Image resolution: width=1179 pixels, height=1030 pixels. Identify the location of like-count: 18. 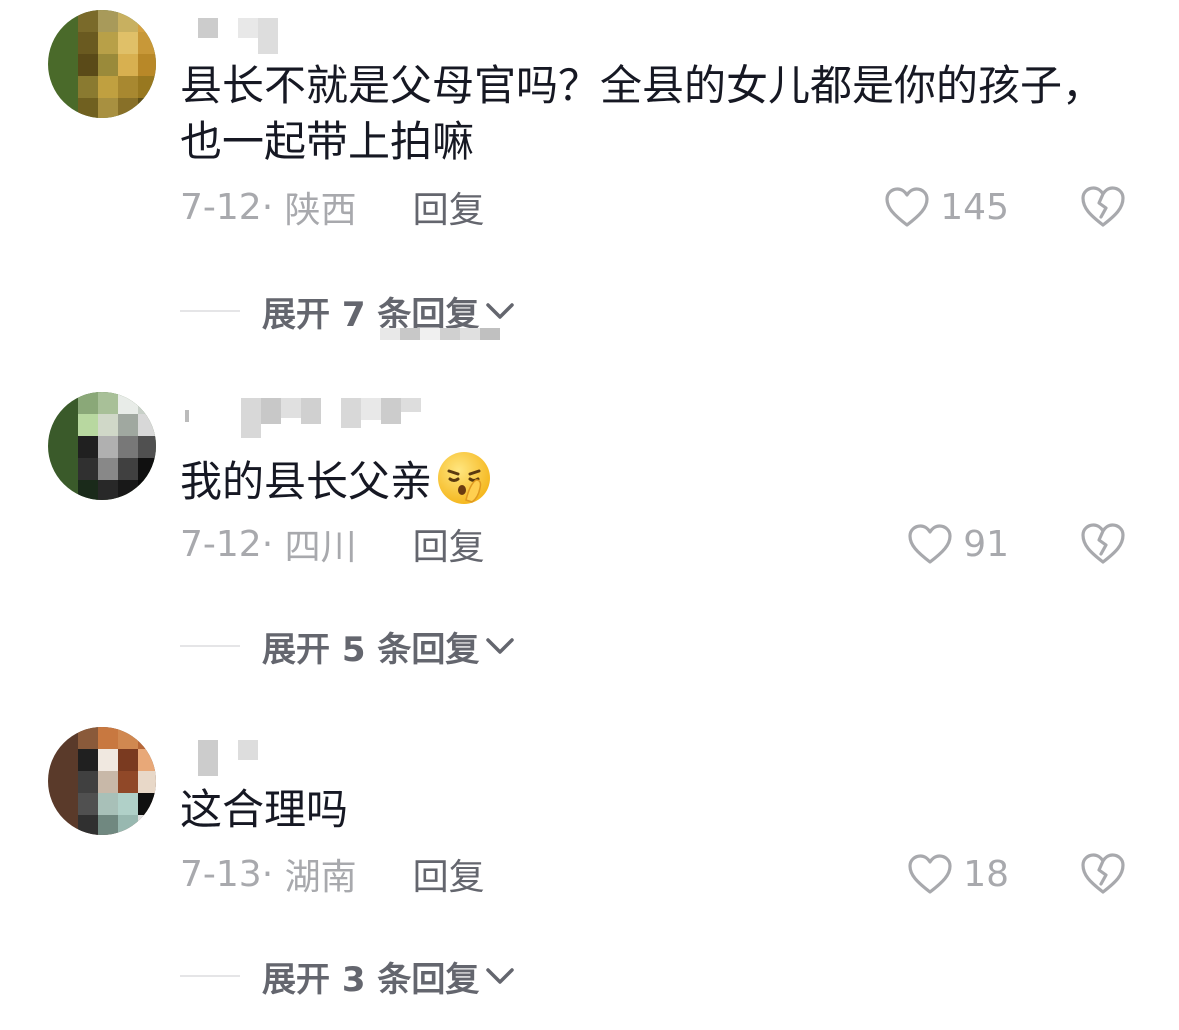
(986, 874).